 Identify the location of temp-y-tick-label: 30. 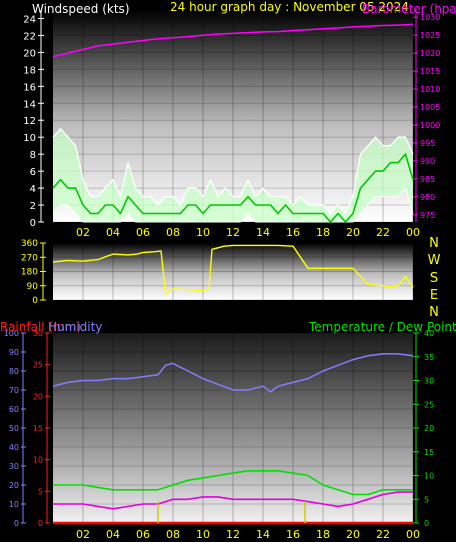
(429, 381).